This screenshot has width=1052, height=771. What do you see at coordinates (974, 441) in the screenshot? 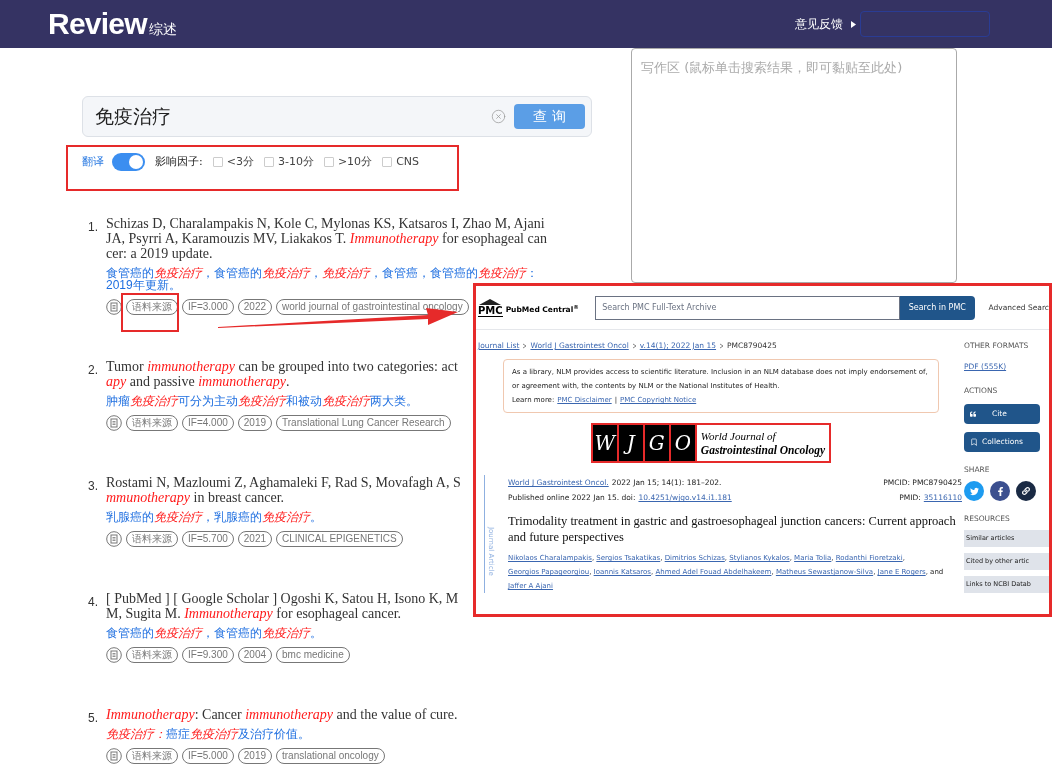
I see `bookmark-icon` at bounding box center [974, 441].